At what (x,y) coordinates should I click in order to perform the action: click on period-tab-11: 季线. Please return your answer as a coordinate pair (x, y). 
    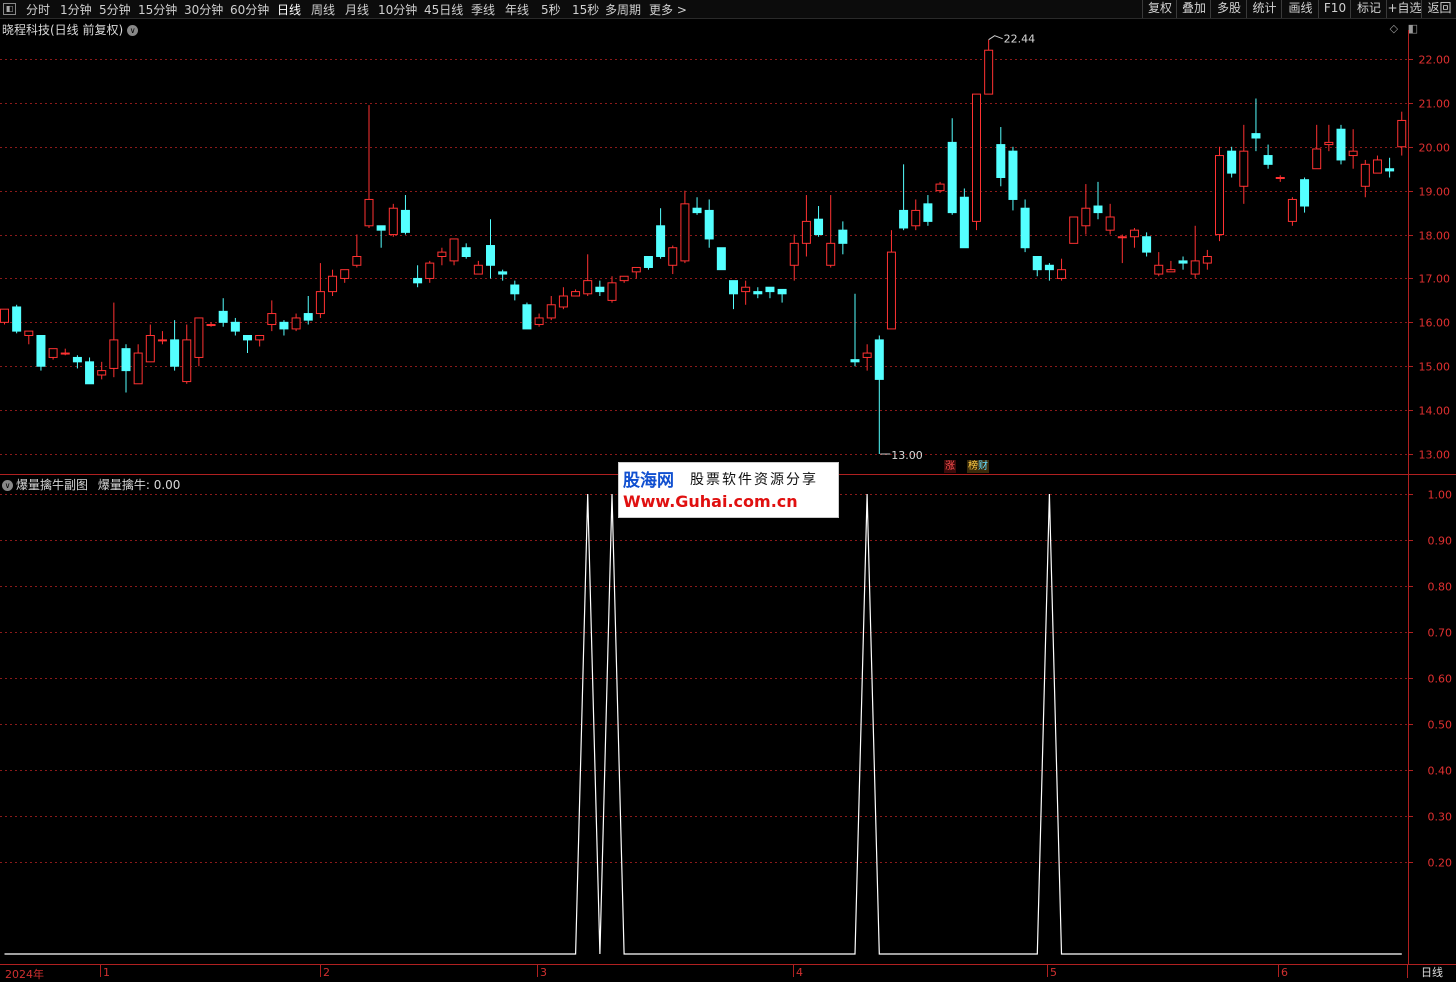
    Looking at the image, I should click on (483, 9).